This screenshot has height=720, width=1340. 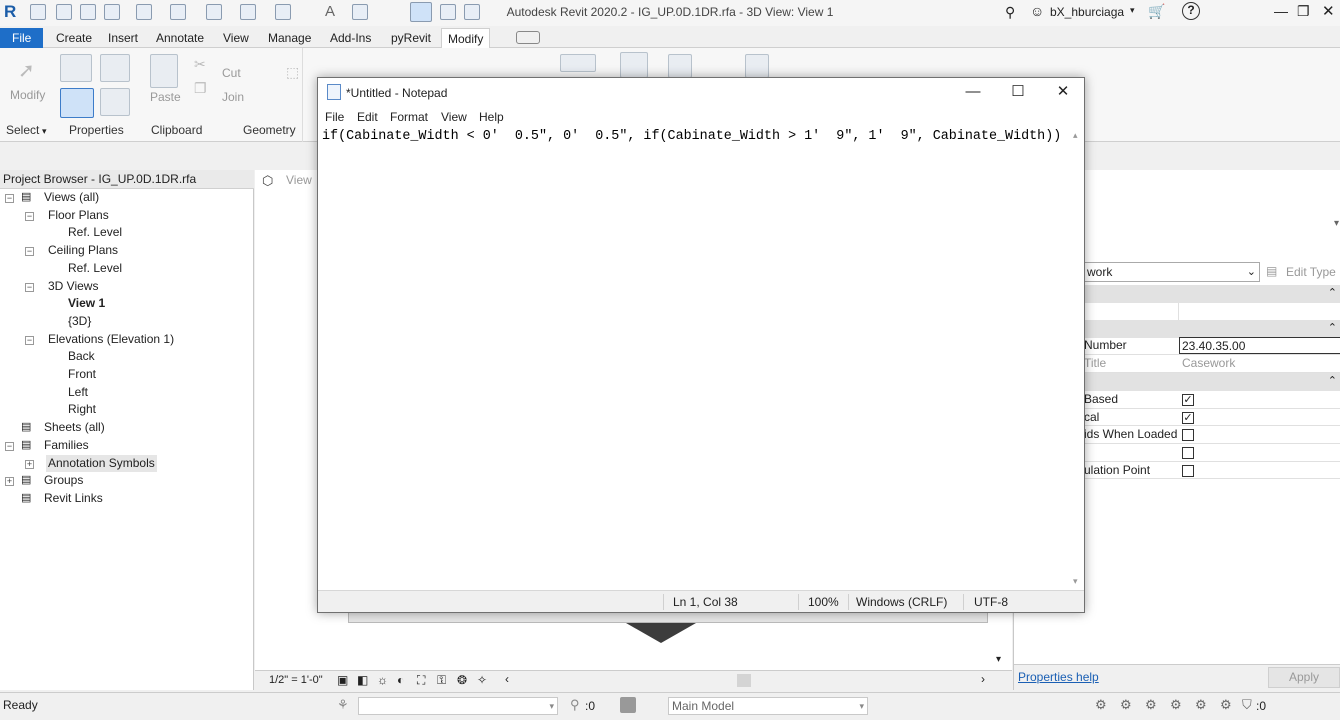 I want to click on tab-pyrevit: pyRevit, so click(x=411, y=38).